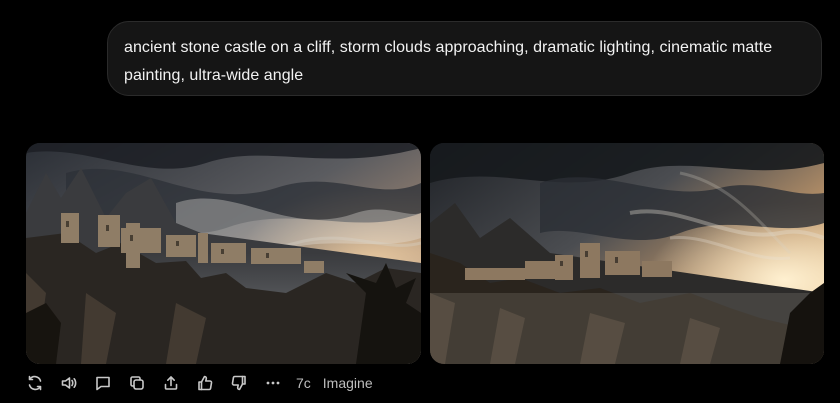 This screenshot has width=840, height=403. I want to click on read-aloud-icon, so click(69, 383).